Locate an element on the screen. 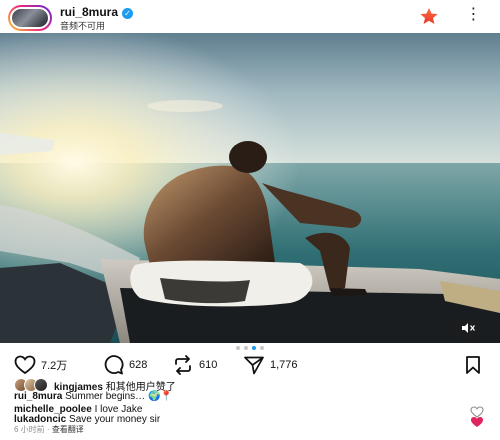 The image size is (500, 440). like-button: 7.2万 is located at coordinates (40, 365).